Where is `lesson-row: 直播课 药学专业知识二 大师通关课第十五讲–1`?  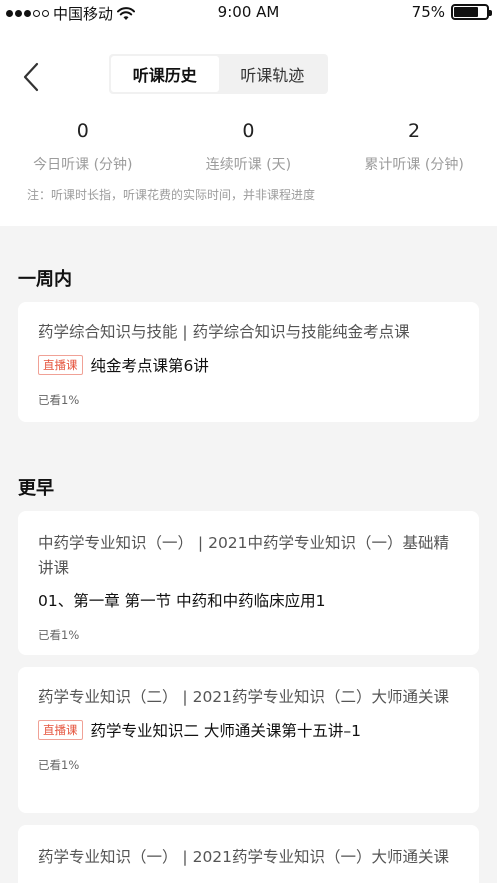
lesson-row: 直播课 药学专业知识二 大师通关课第十五讲–1 is located at coordinates (248, 730).